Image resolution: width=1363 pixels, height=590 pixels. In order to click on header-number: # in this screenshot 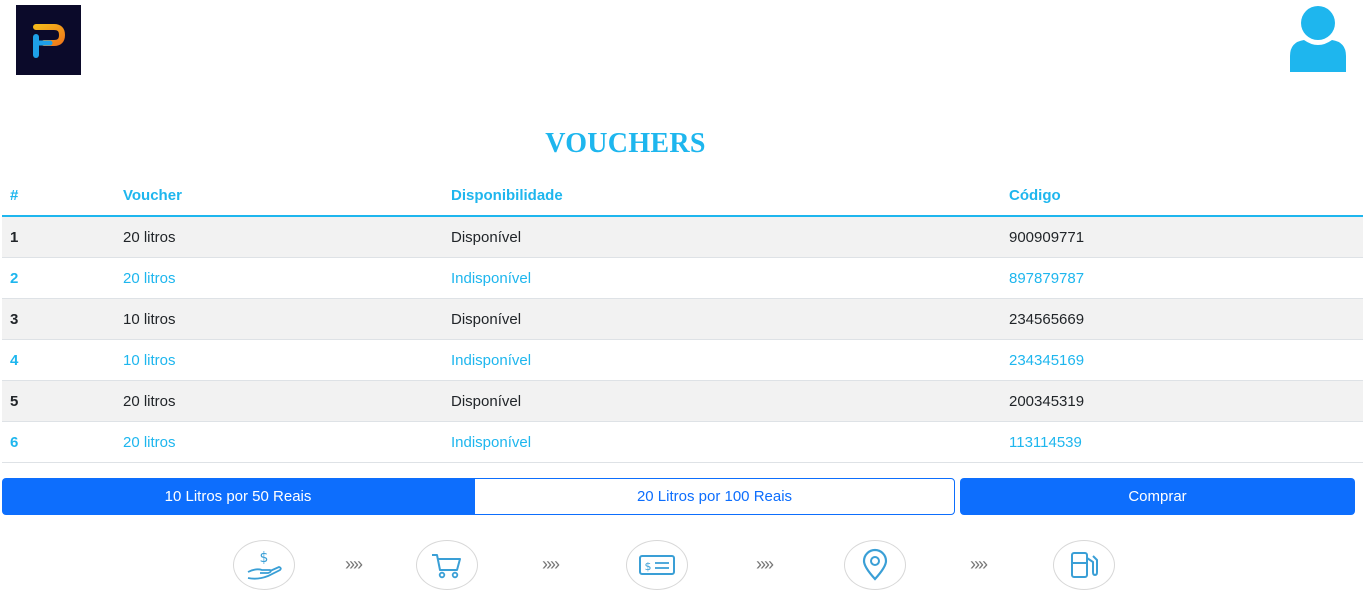, I will do `click(58, 196)`.